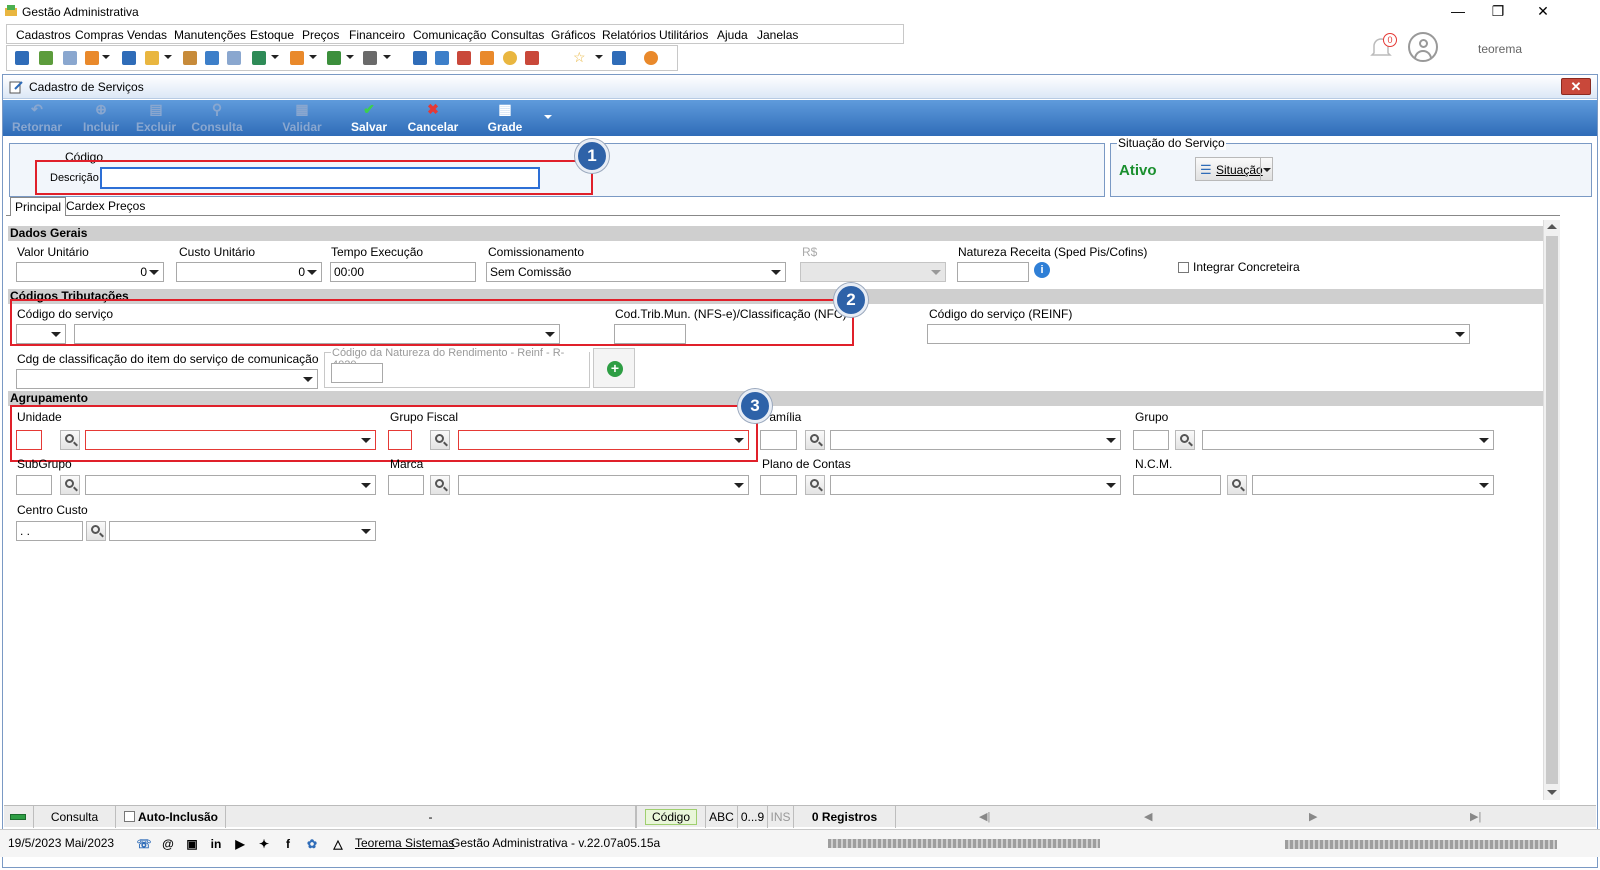  What do you see at coordinates (1576, 86) in the screenshot?
I see `close-form-button: ✕` at bounding box center [1576, 86].